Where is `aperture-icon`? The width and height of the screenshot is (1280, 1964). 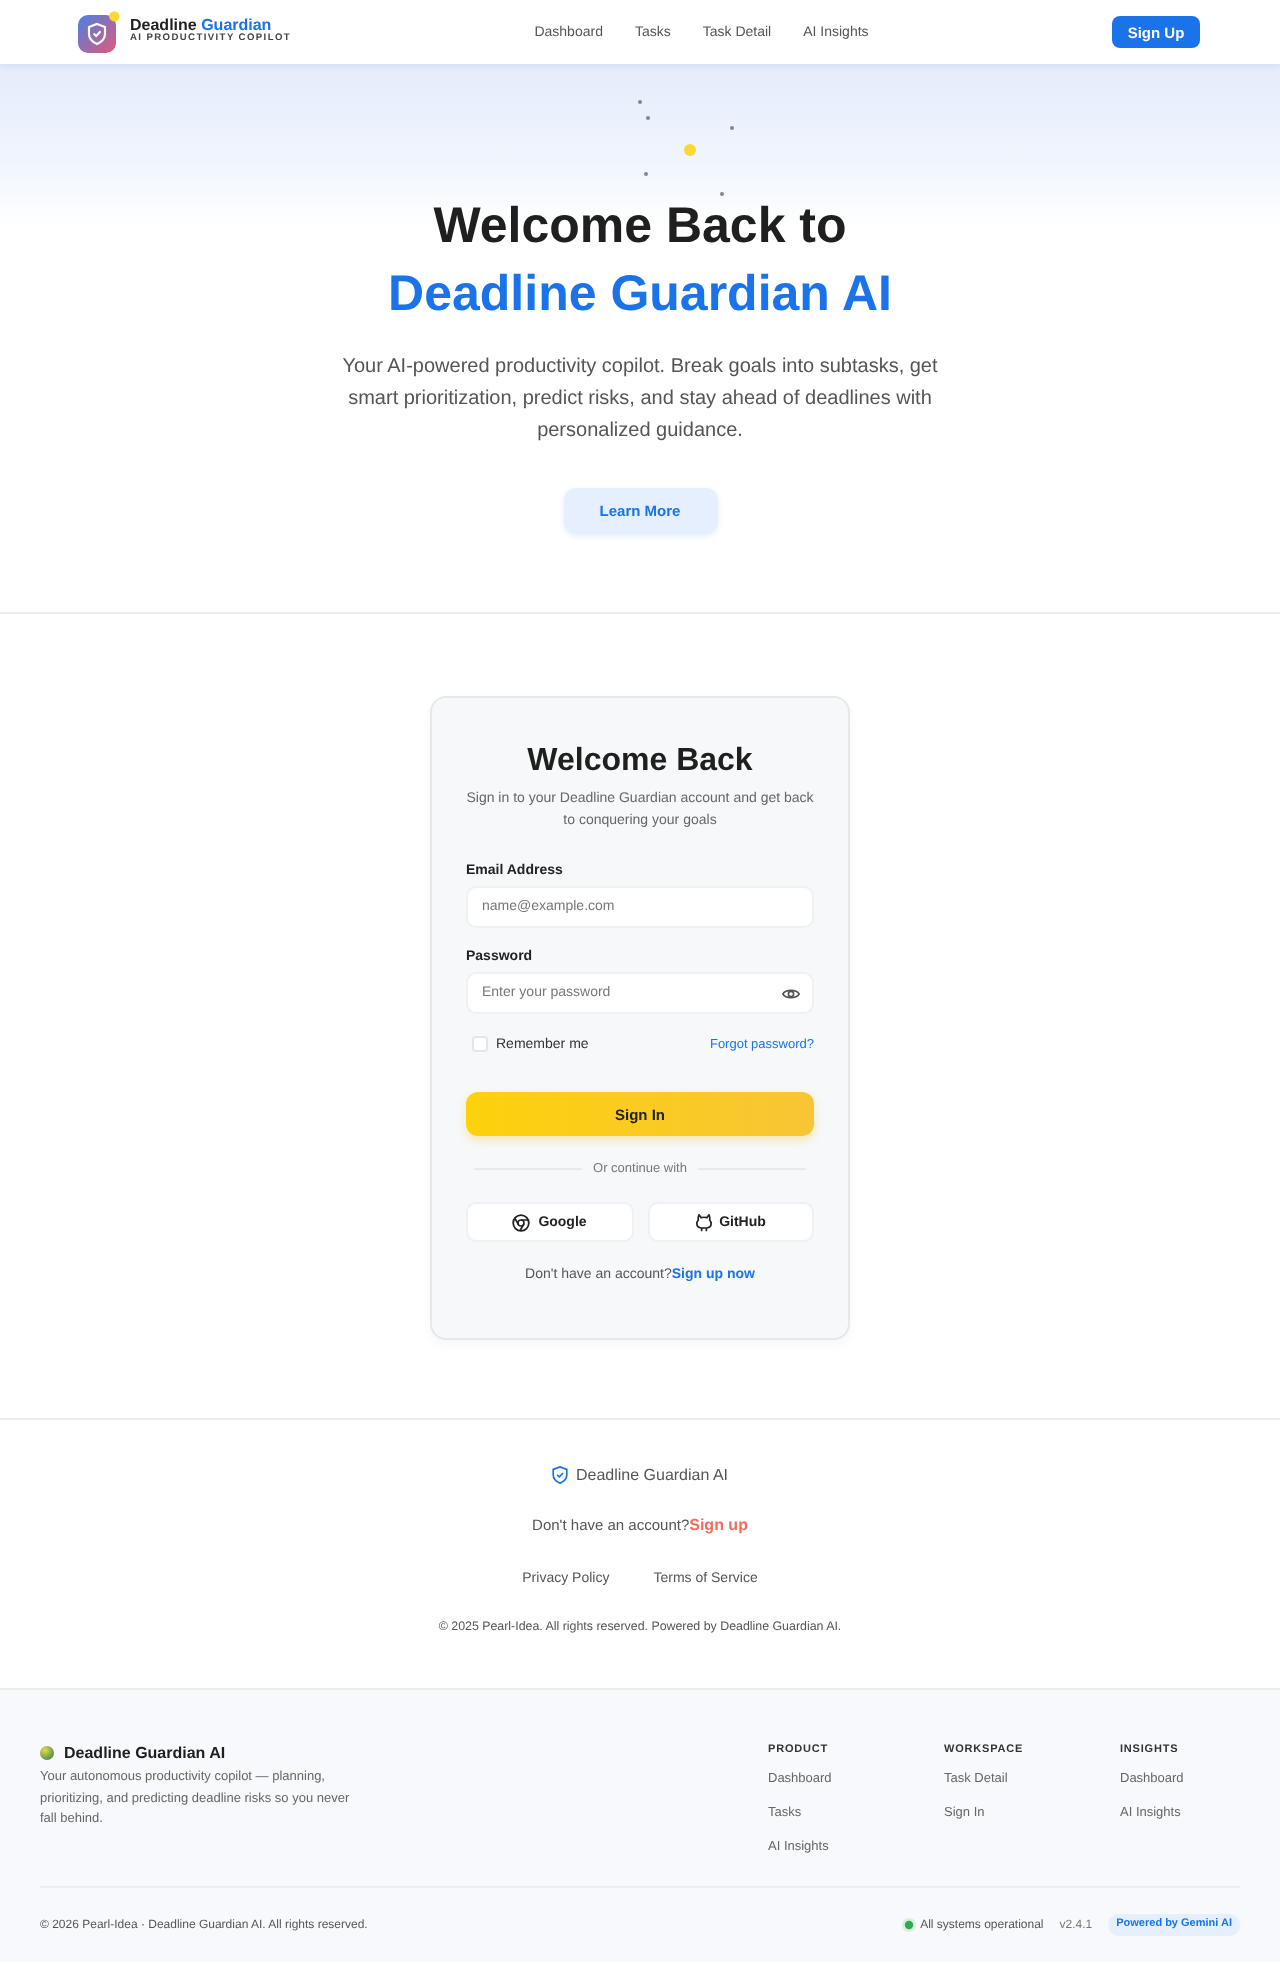
aperture-icon is located at coordinates (521, 1222).